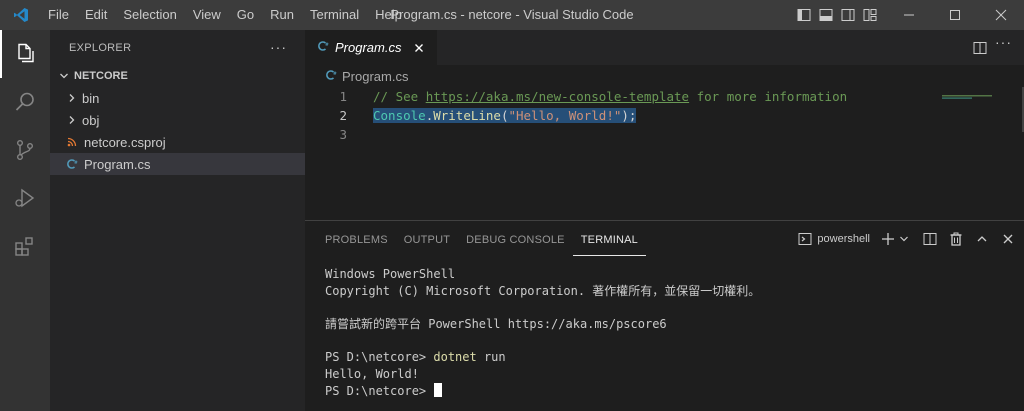  What do you see at coordinates (805, 239) in the screenshot?
I see `terminal-icon` at bounding box center [805, 239].